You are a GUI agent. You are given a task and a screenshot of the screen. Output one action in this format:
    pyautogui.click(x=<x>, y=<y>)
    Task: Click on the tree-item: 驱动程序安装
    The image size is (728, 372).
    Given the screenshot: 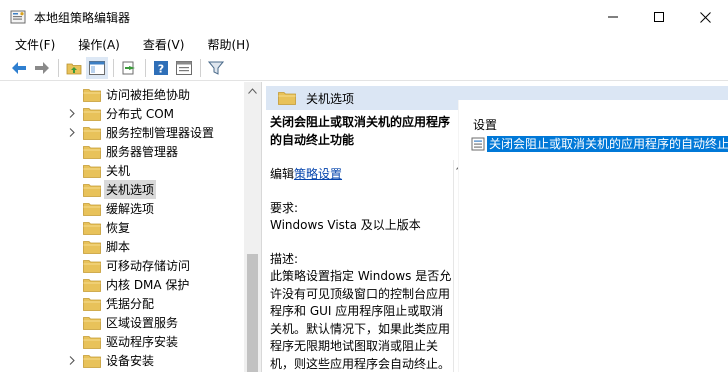 What is the action you would take?
    pyautogui.click(x=122, y=341)
    